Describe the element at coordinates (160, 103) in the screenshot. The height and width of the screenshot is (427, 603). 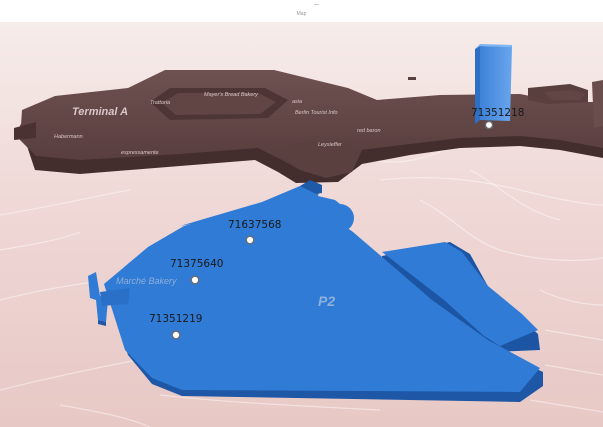
I see `label-trattoria: Trattoria` at that location.